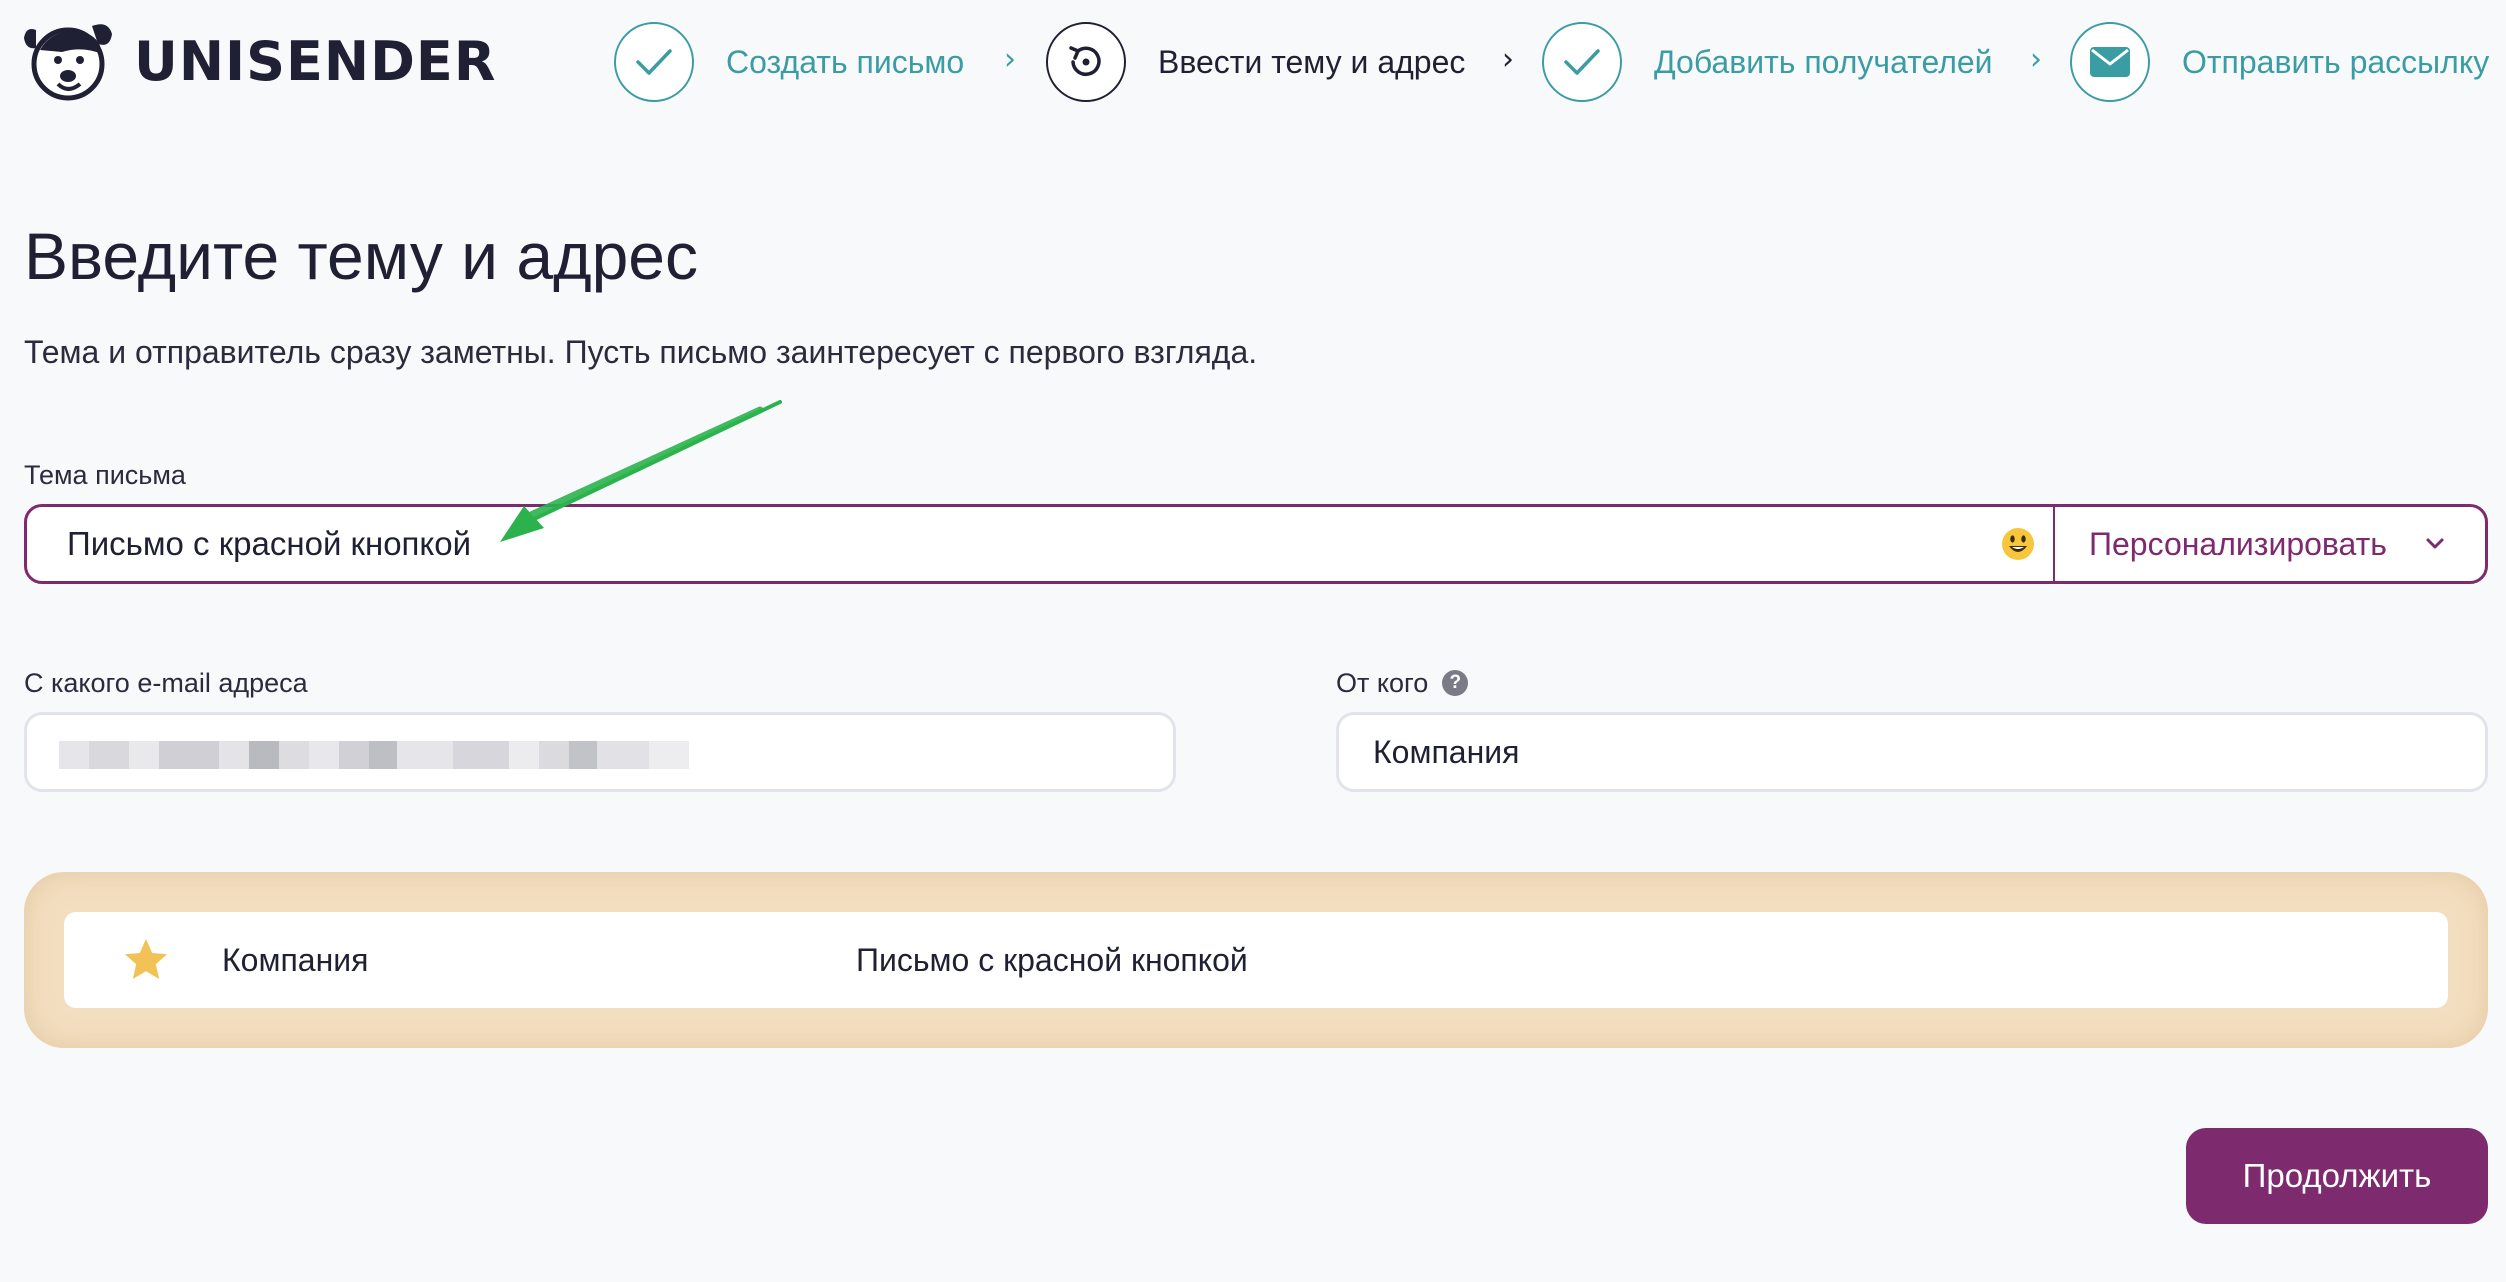 The width and height of the screenshot is (2506, 1282). I want to click on step-subject-address: Ввести тему и адрес, so click(1255, 62).